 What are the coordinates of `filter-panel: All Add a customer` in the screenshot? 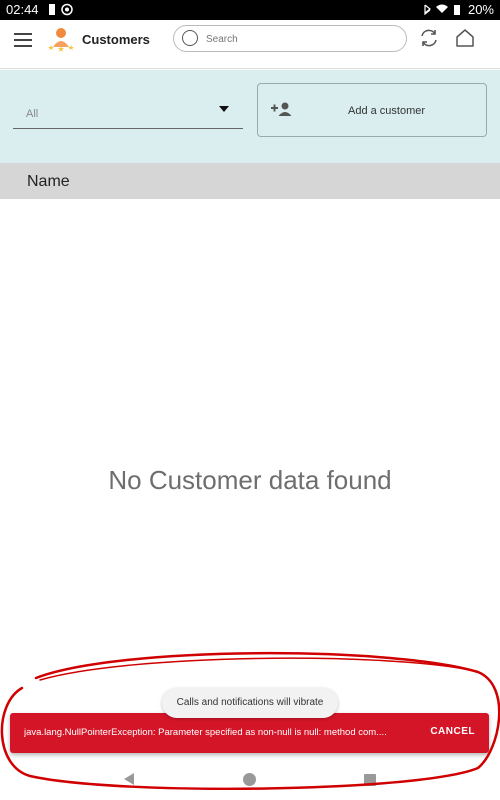 It's located at (250, 116).